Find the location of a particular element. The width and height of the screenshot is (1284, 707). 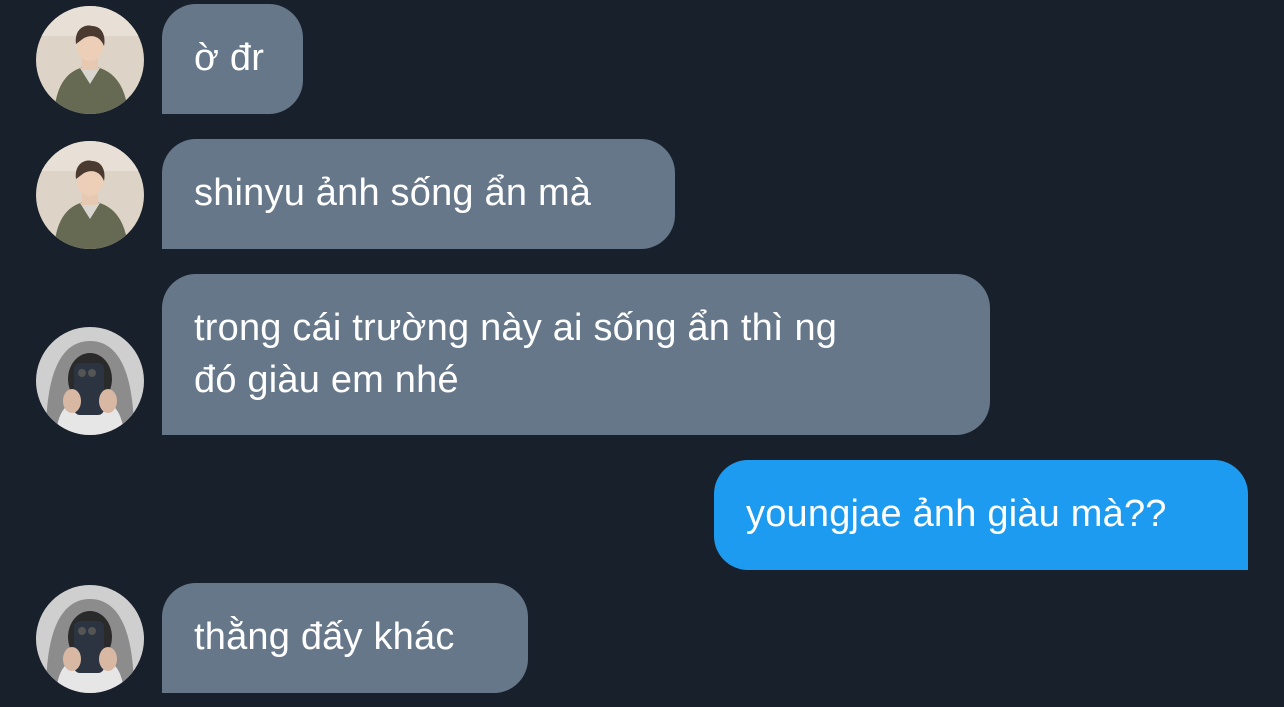

message-bubble: shinyu ảnh sống ẩn mà is located at coordinates (418, 194).